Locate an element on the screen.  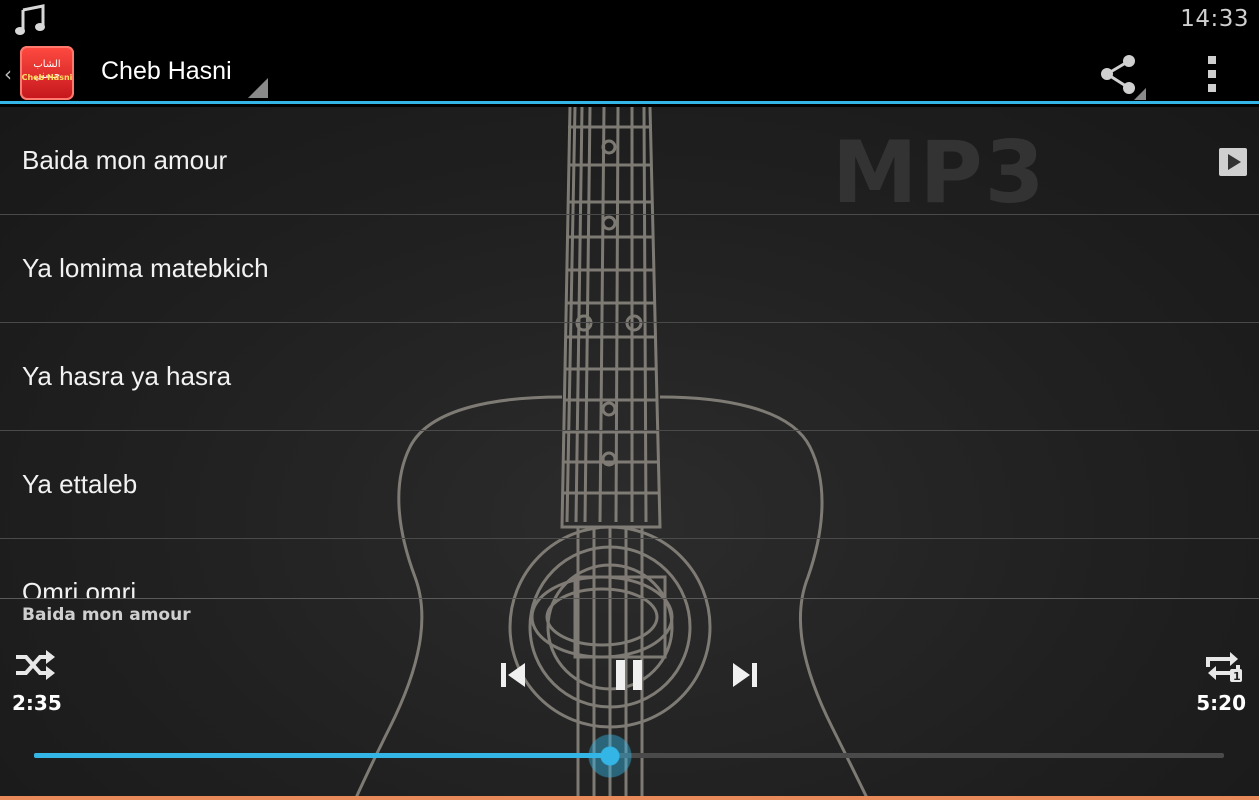
song-title: Ya ettaleb is located at coordinates (80, 484).